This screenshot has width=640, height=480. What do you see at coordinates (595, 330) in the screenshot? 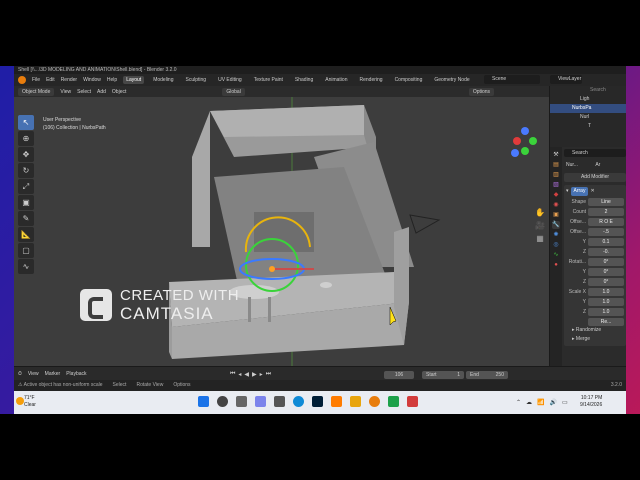
I see `randomize-subpanel: ▸ Randomize` at bounding box center [595, 330].